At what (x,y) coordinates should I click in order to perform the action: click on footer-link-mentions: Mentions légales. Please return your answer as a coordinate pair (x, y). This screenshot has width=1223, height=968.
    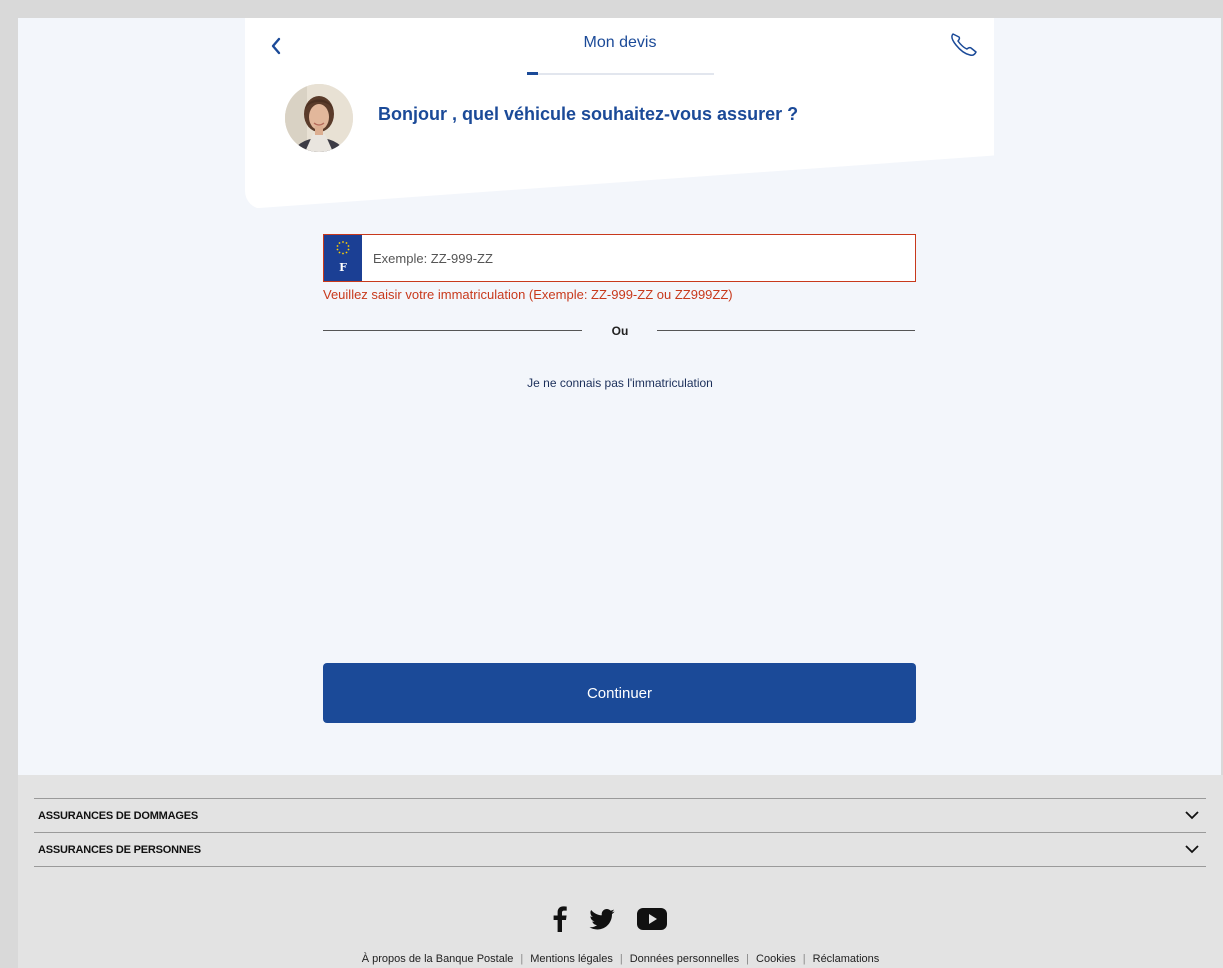
    Looking at the image, I should click on (571, 959).